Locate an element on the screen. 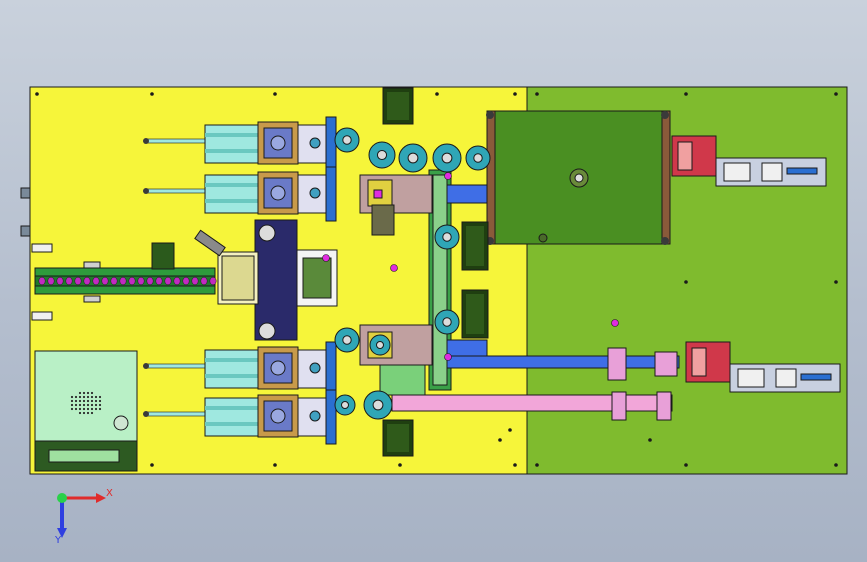 The image size is (867, 562). main-panel-module is located at coordinates (578, 177).